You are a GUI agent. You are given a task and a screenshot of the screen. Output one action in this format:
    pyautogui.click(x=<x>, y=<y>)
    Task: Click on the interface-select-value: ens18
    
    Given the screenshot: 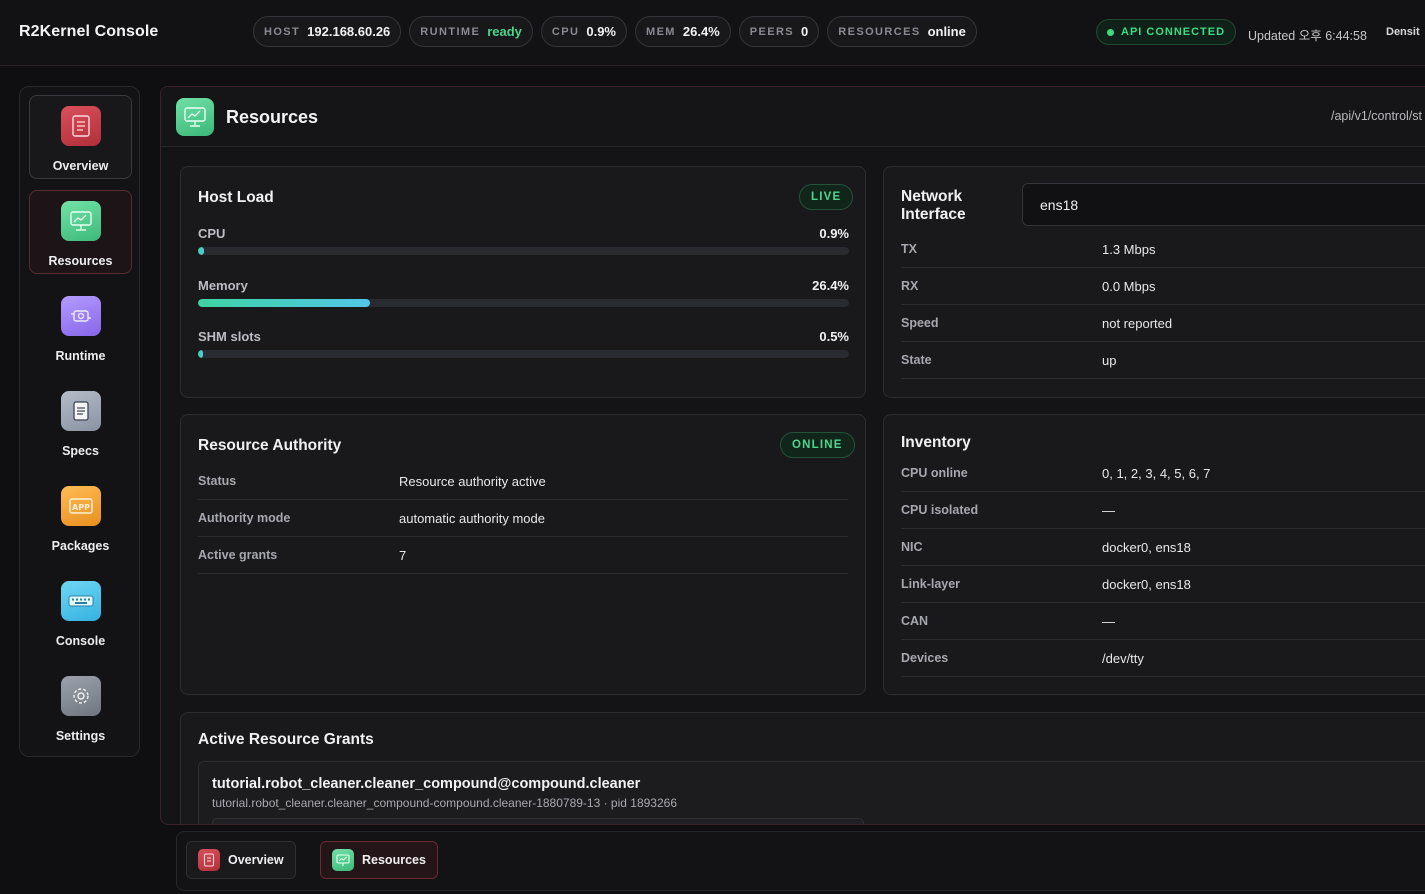 What is the action you would take?
    pyautogui.click(x=1059, y=205)
    